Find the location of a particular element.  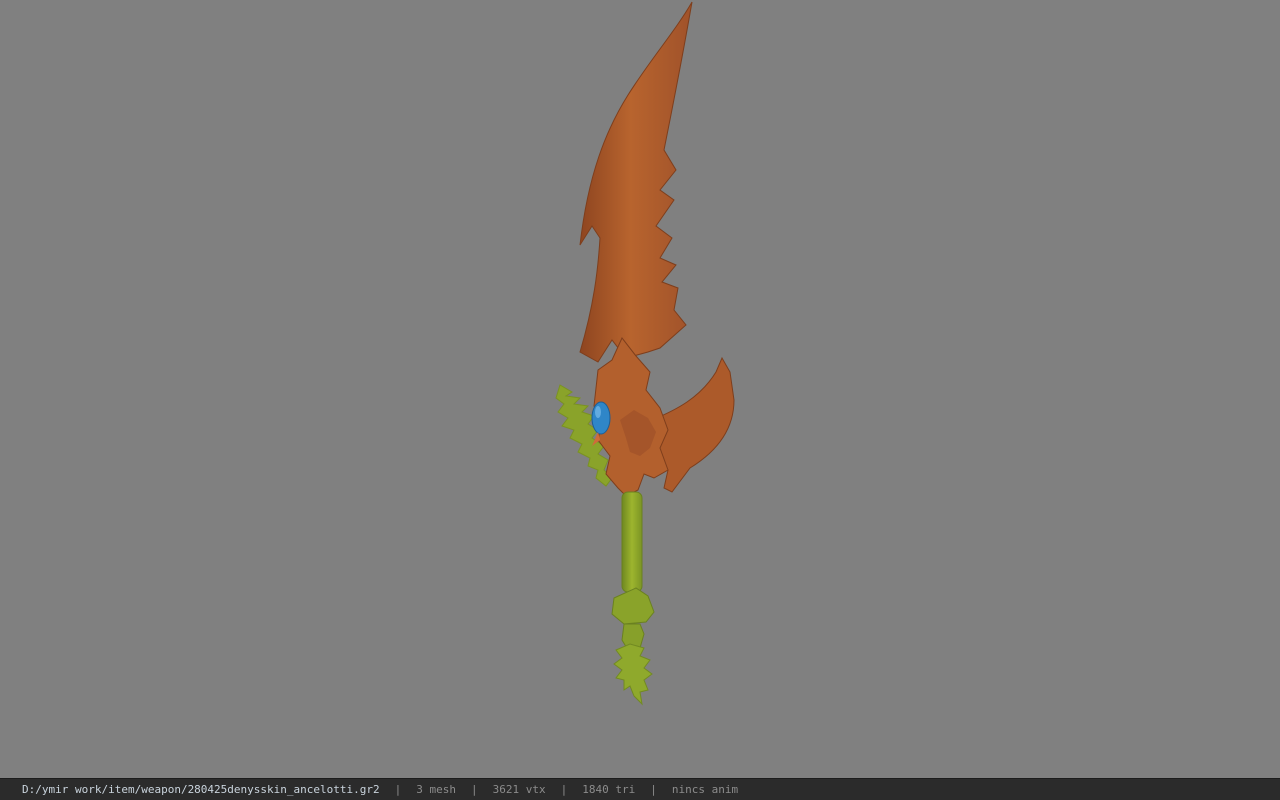

vertex-count-label: 3621 vtx is located at coordinates (519, 789).